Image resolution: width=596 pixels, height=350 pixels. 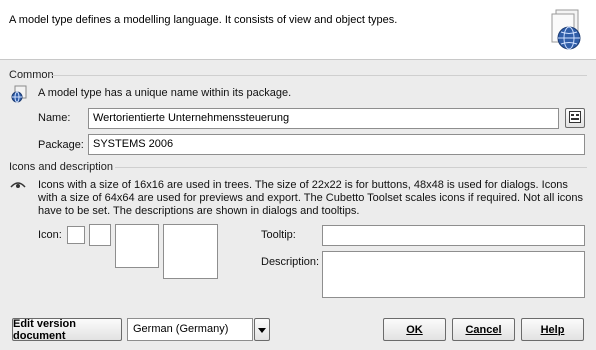 What do you see at coordinates (453, 274) in the screenshot?
I see `description-field` at bounding box center [453, 274].